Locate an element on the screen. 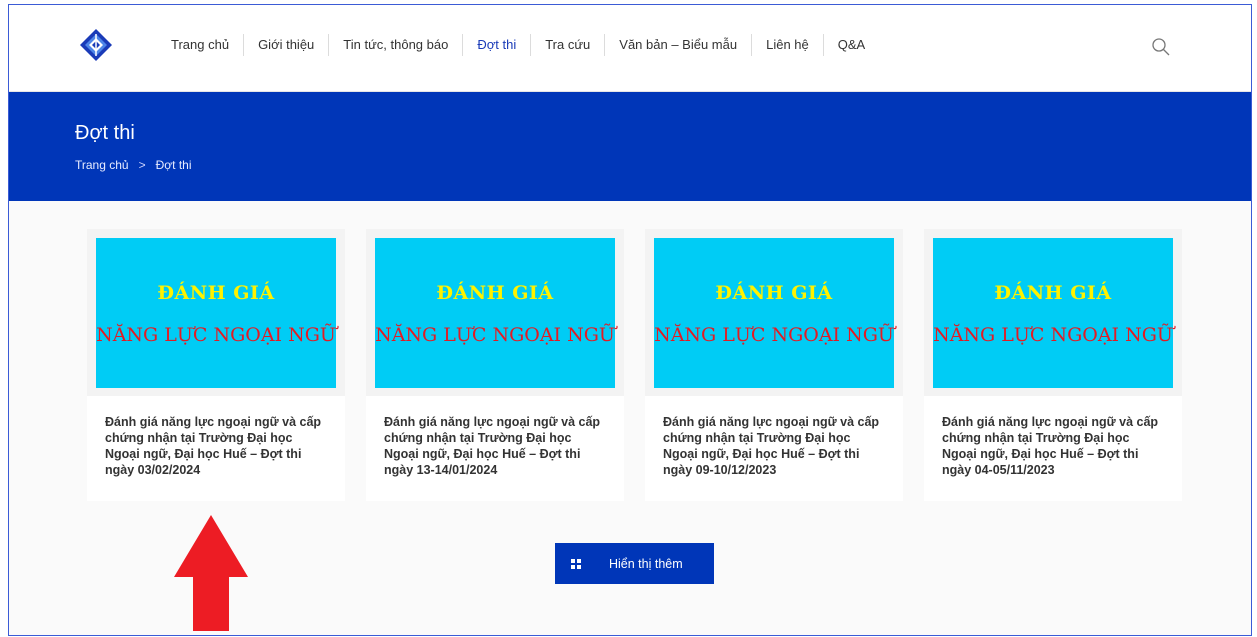  nav-item-news: Tin tức, thông báo is located at coordinates (395, 45).